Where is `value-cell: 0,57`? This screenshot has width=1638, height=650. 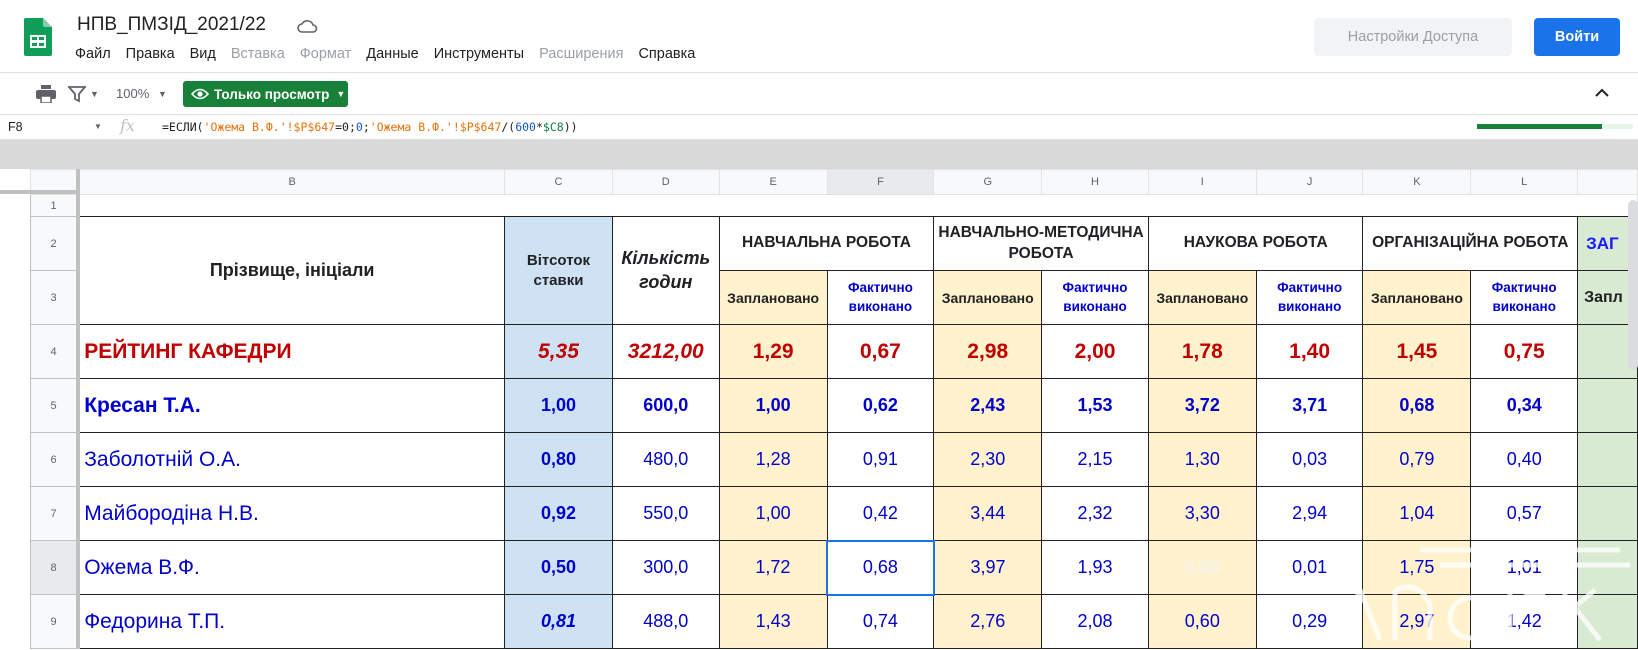 value-cell: 0,57 is located at coordinates (1524, 513).